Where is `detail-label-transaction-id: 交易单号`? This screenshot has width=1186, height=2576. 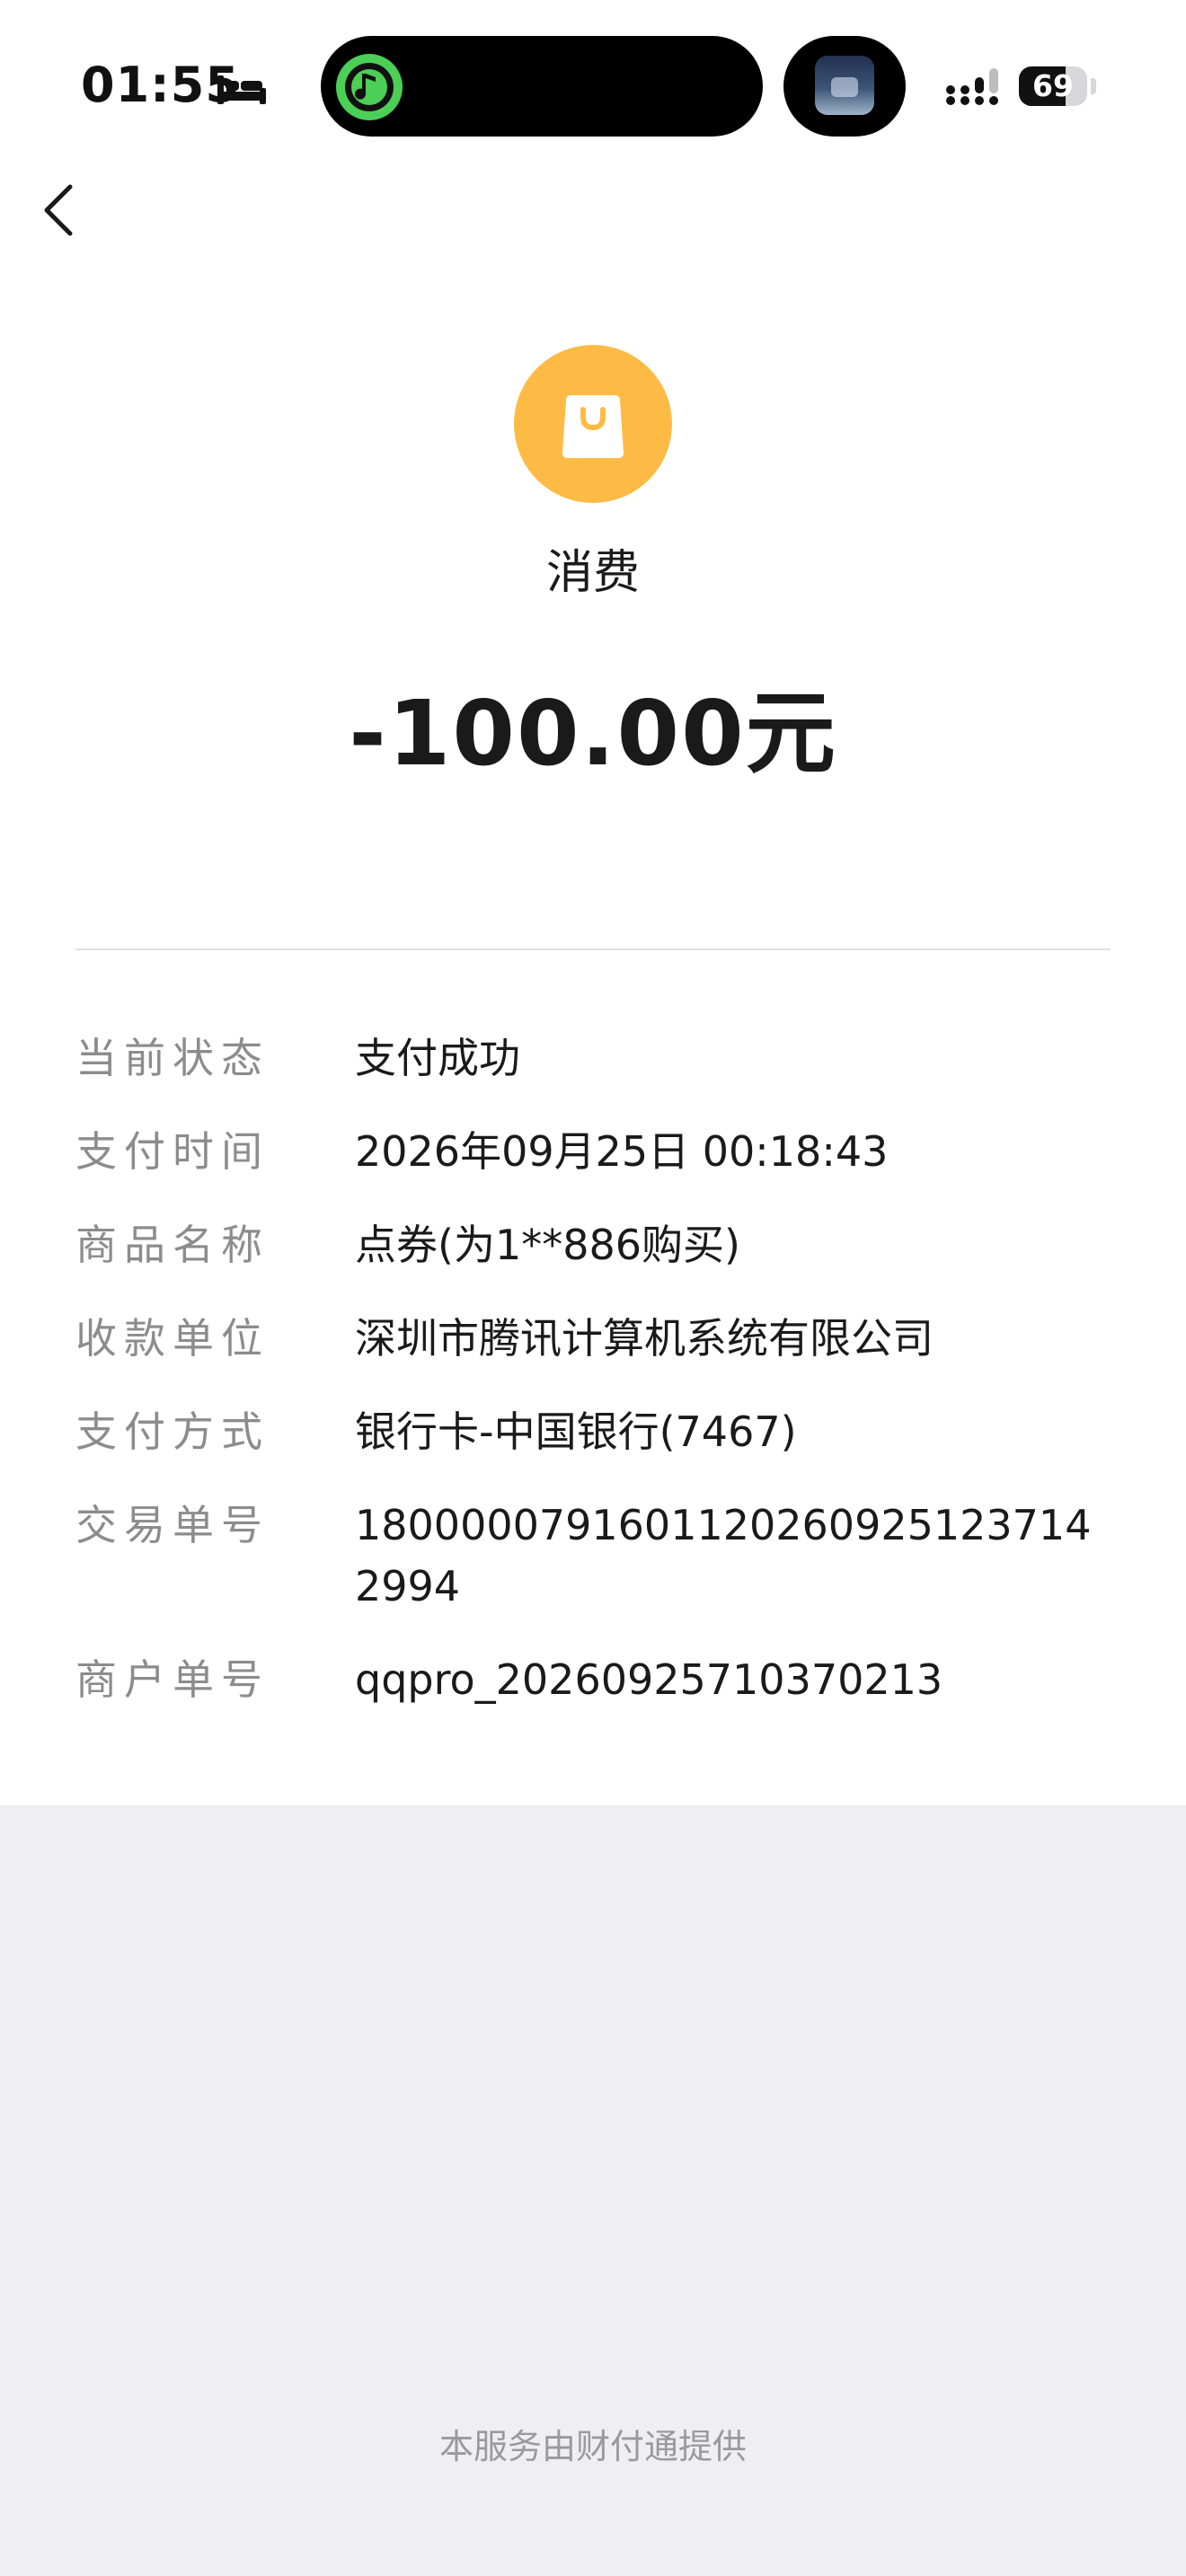 detail-label-transaction-id: 交易单号 is located at coordinates (172, 1525).